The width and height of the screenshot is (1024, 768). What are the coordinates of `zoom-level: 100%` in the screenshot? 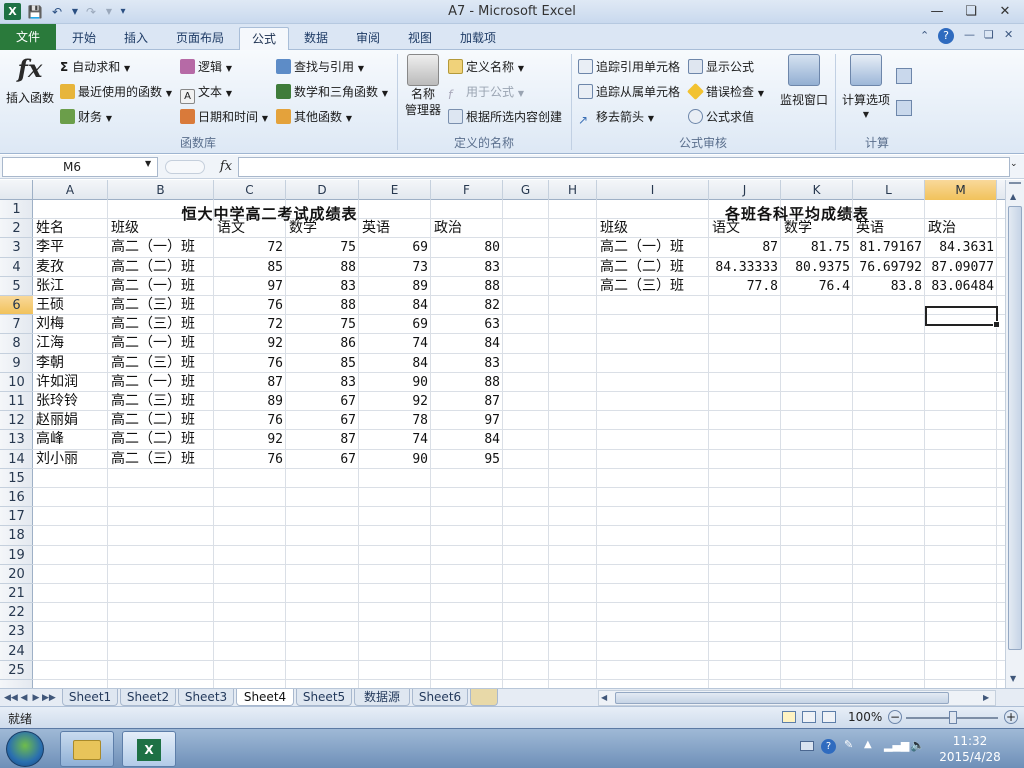 It's located at (865, 717).